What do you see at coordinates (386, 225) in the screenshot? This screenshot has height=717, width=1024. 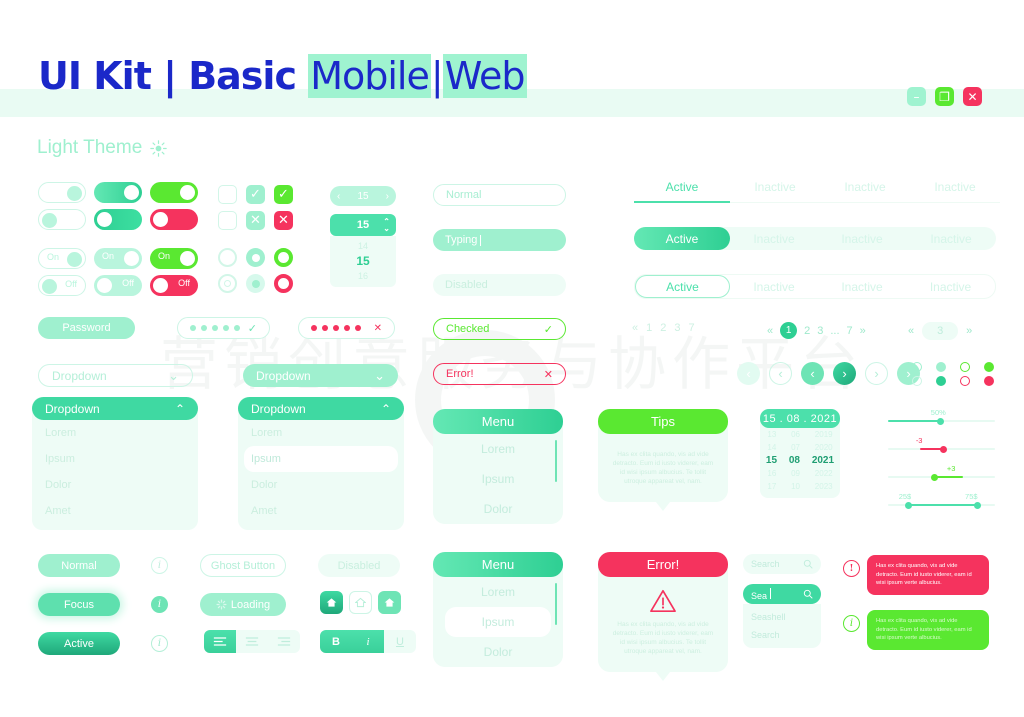 I see `chevron-up-down-icon: ⌃ ⌄` at bounding box center [386, 225].